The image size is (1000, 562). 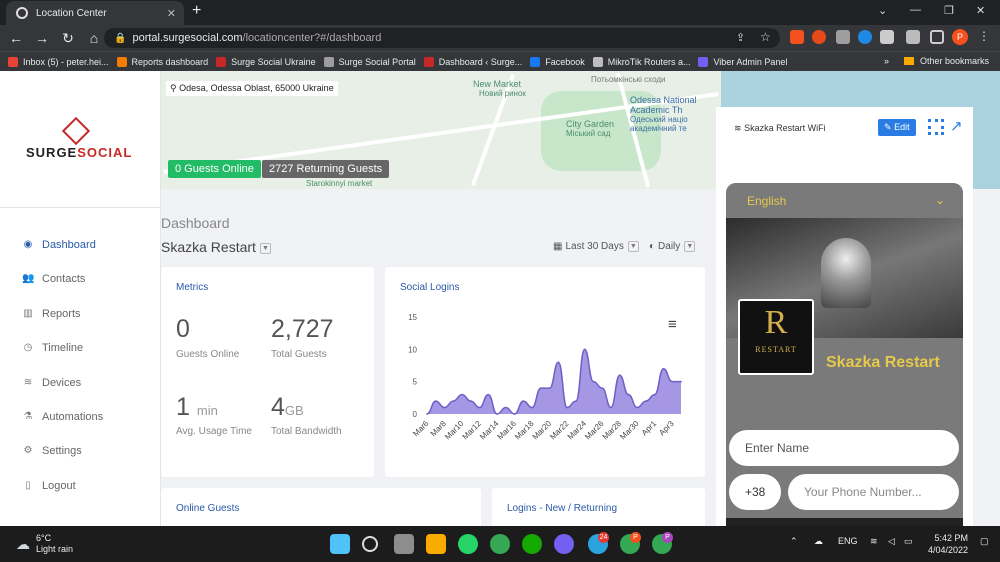 I want to click on bookmarks-overflow-button: », so click(x=886, y=61).